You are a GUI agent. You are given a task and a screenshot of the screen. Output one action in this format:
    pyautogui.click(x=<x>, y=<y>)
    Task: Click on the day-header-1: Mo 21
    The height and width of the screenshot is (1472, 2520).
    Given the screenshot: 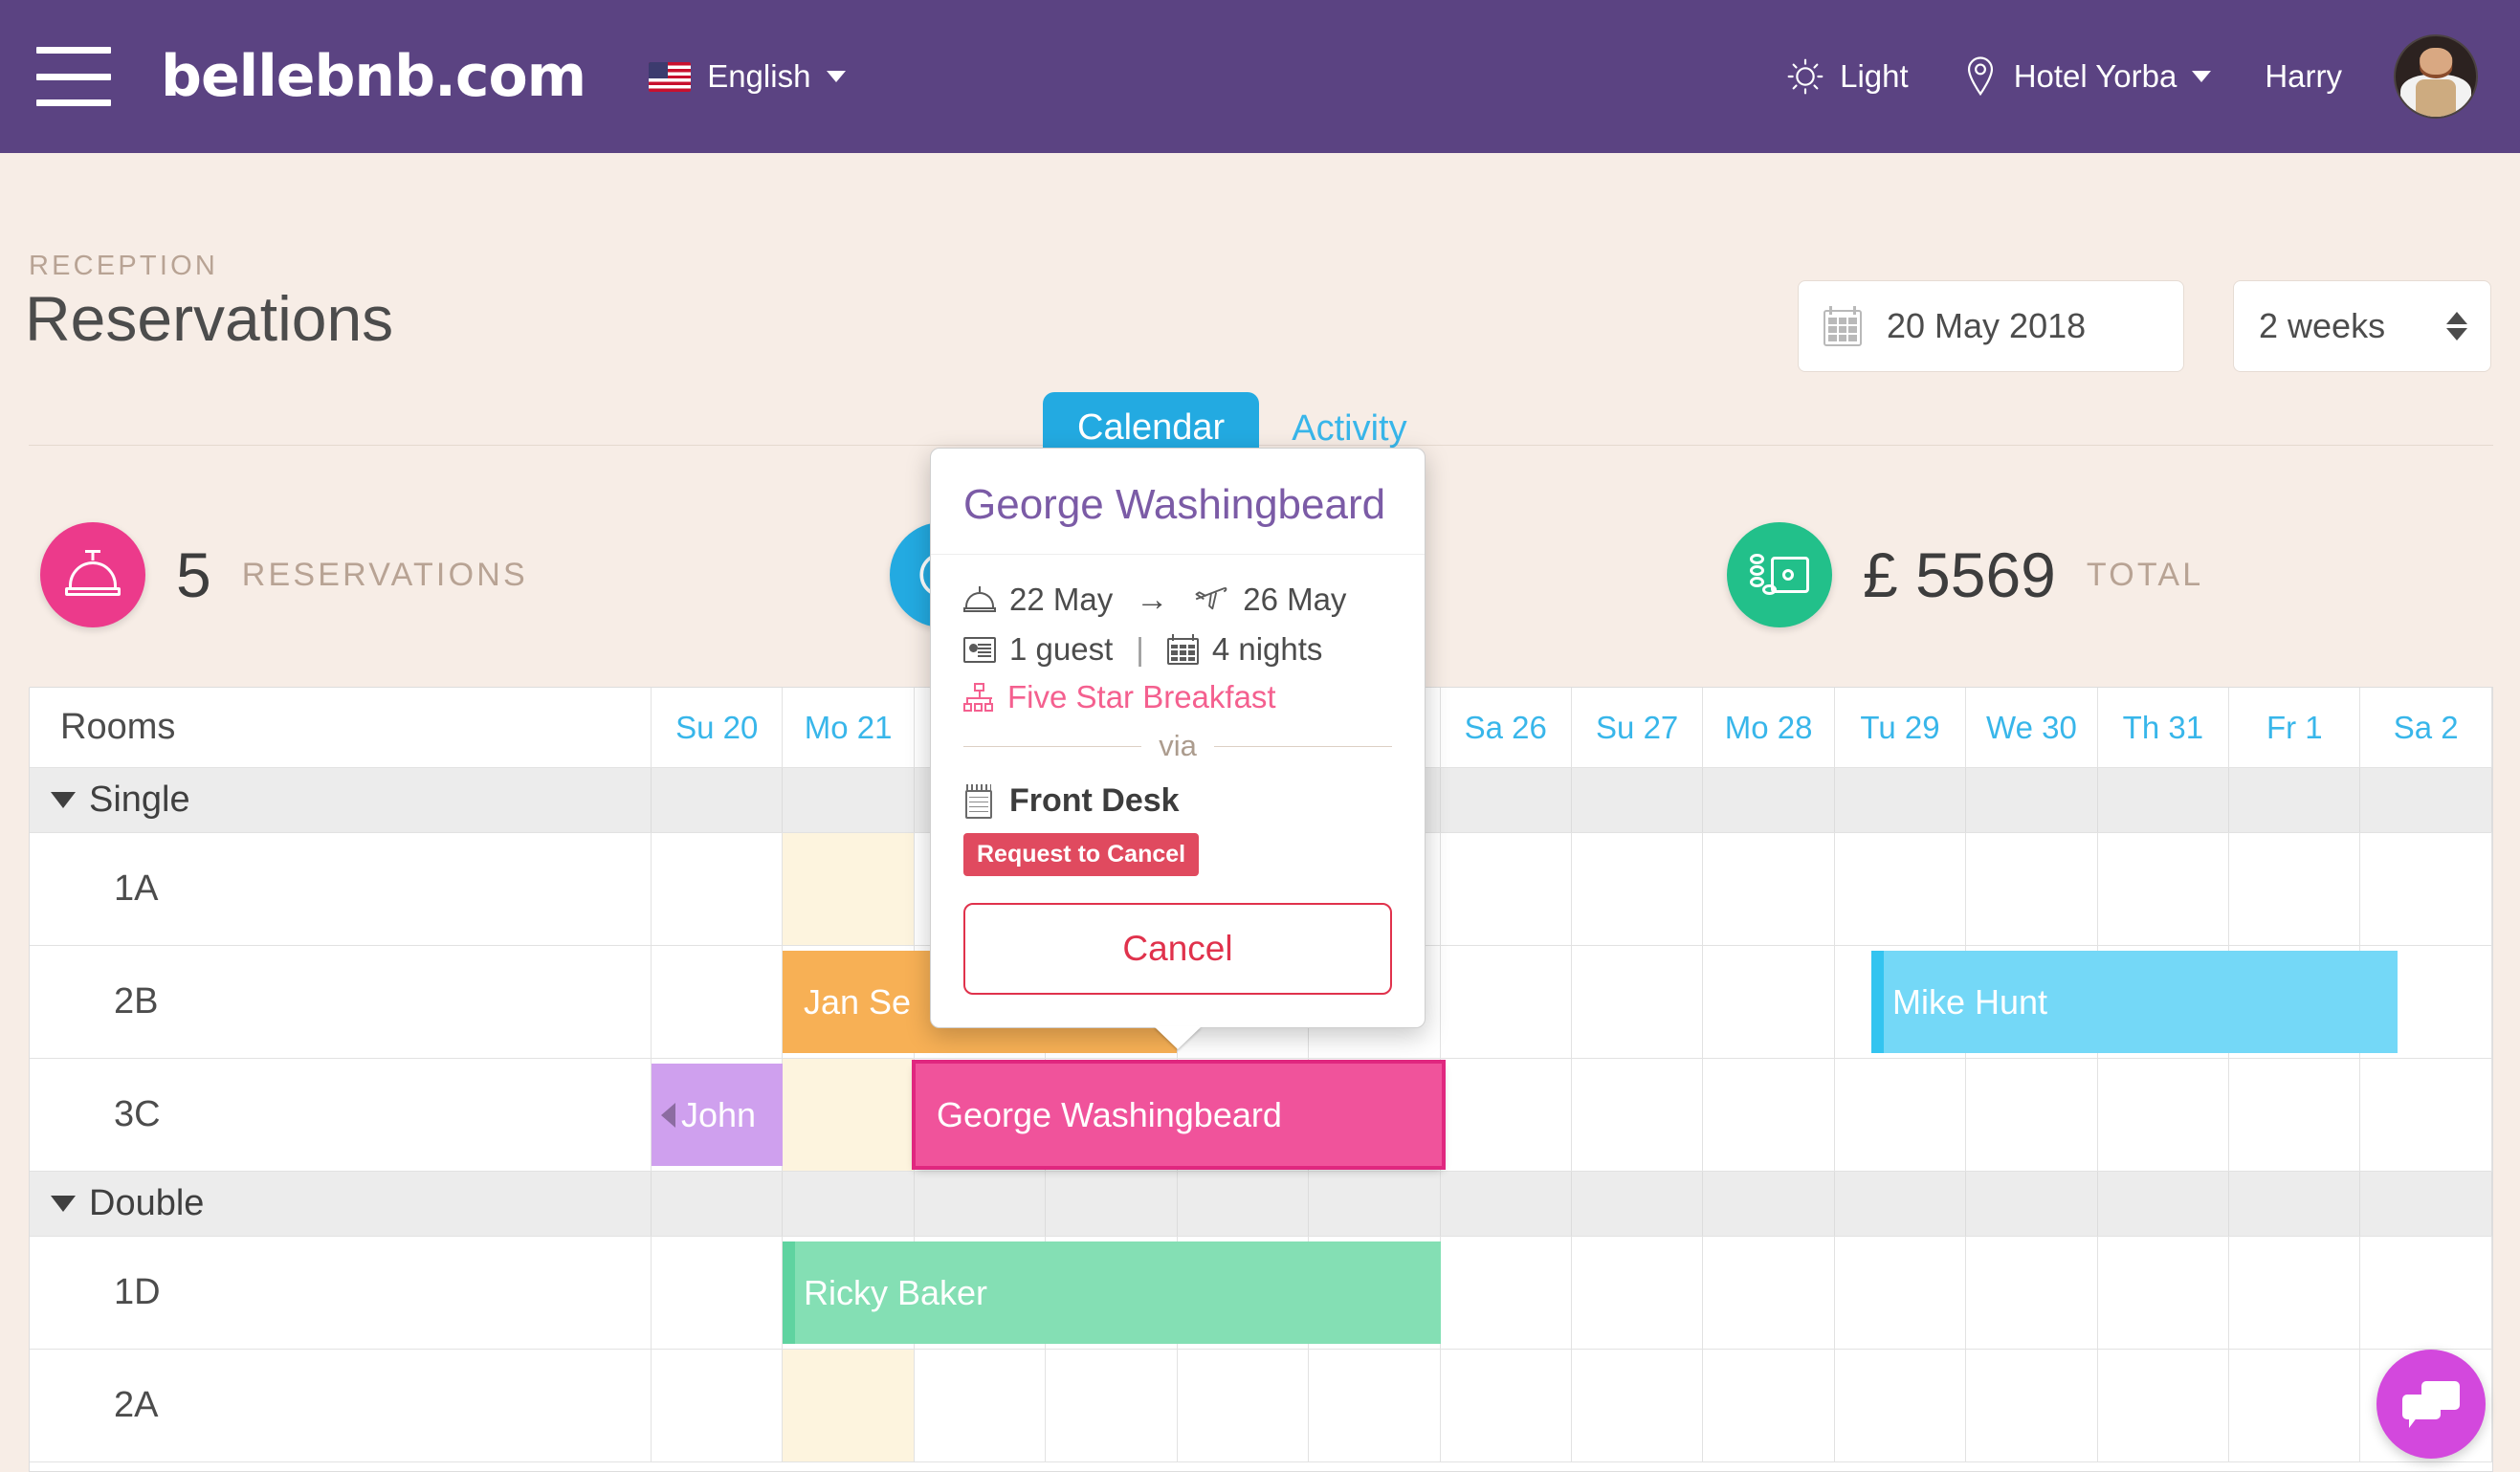 What is the action you would take?
    pyautogui.click(x=849, y=727)
    